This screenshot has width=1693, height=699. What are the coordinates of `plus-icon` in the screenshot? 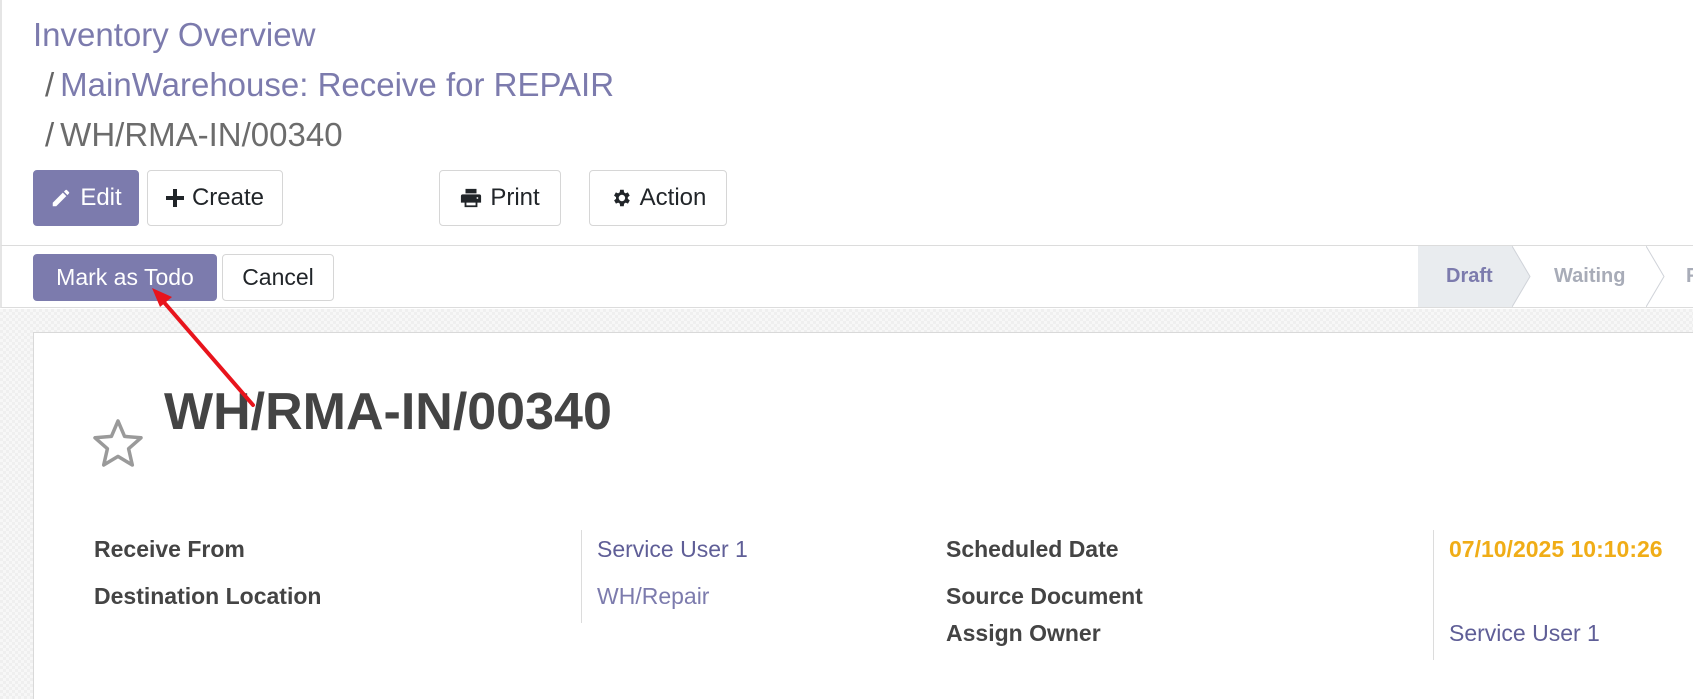 It's located at (174, 198).